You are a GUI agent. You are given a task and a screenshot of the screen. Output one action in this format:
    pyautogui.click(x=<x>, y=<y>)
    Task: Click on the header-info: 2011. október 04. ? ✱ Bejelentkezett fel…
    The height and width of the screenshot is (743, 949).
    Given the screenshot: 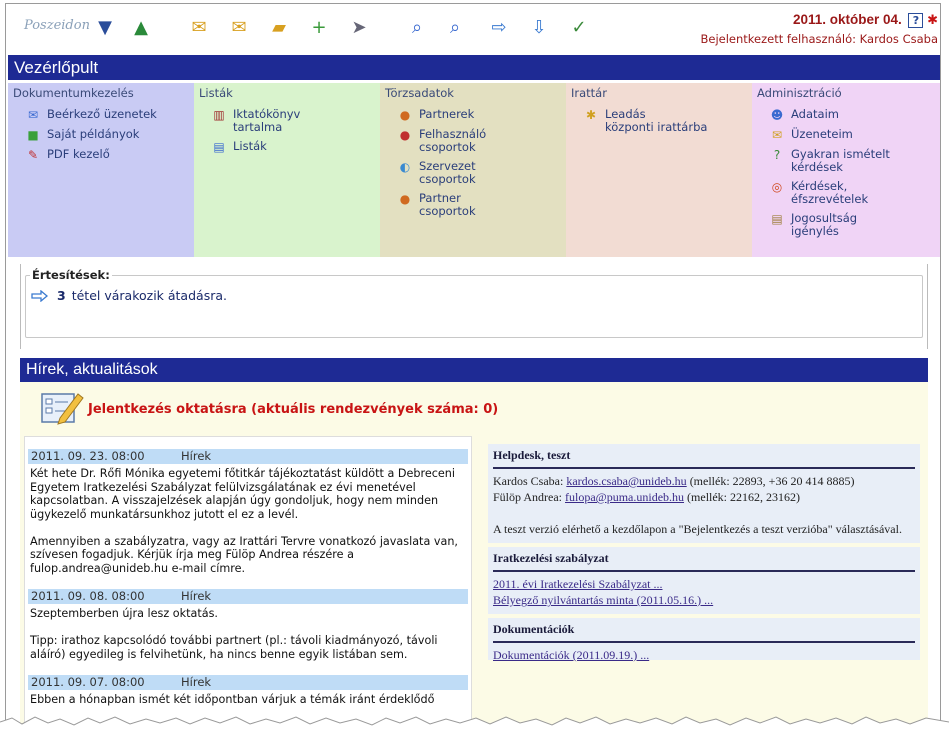 What is the action you would take?
    pyautogui.click(x=819, y=29)
    